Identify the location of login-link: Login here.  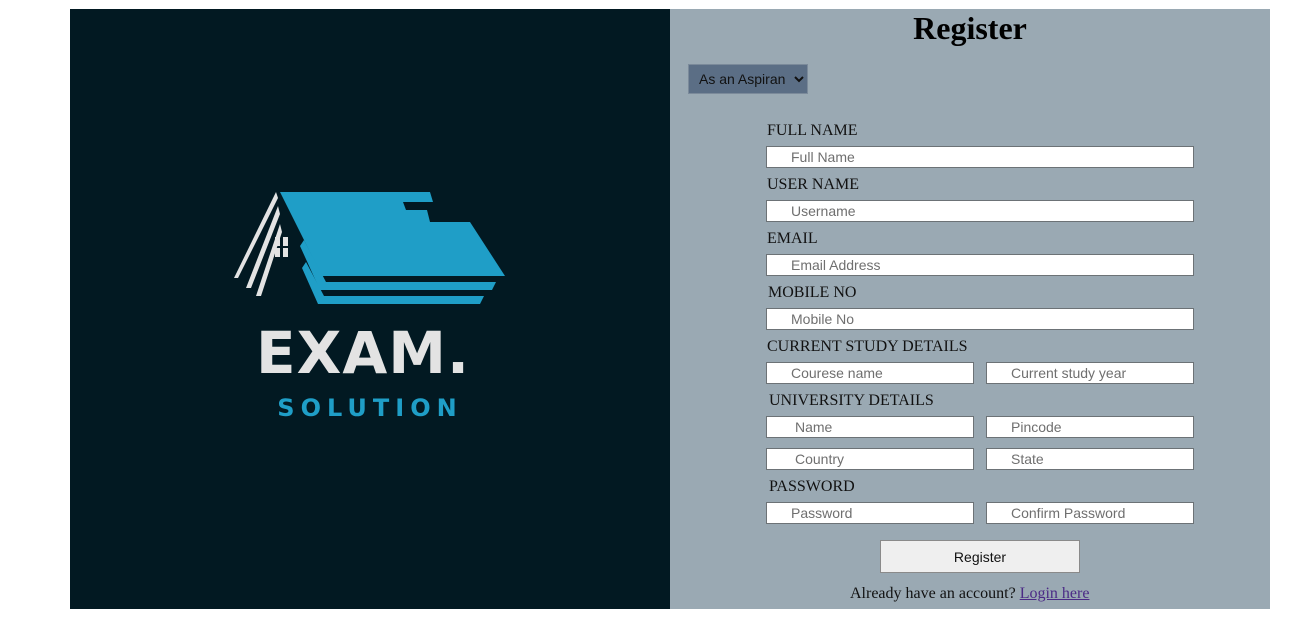
(1055, 593).